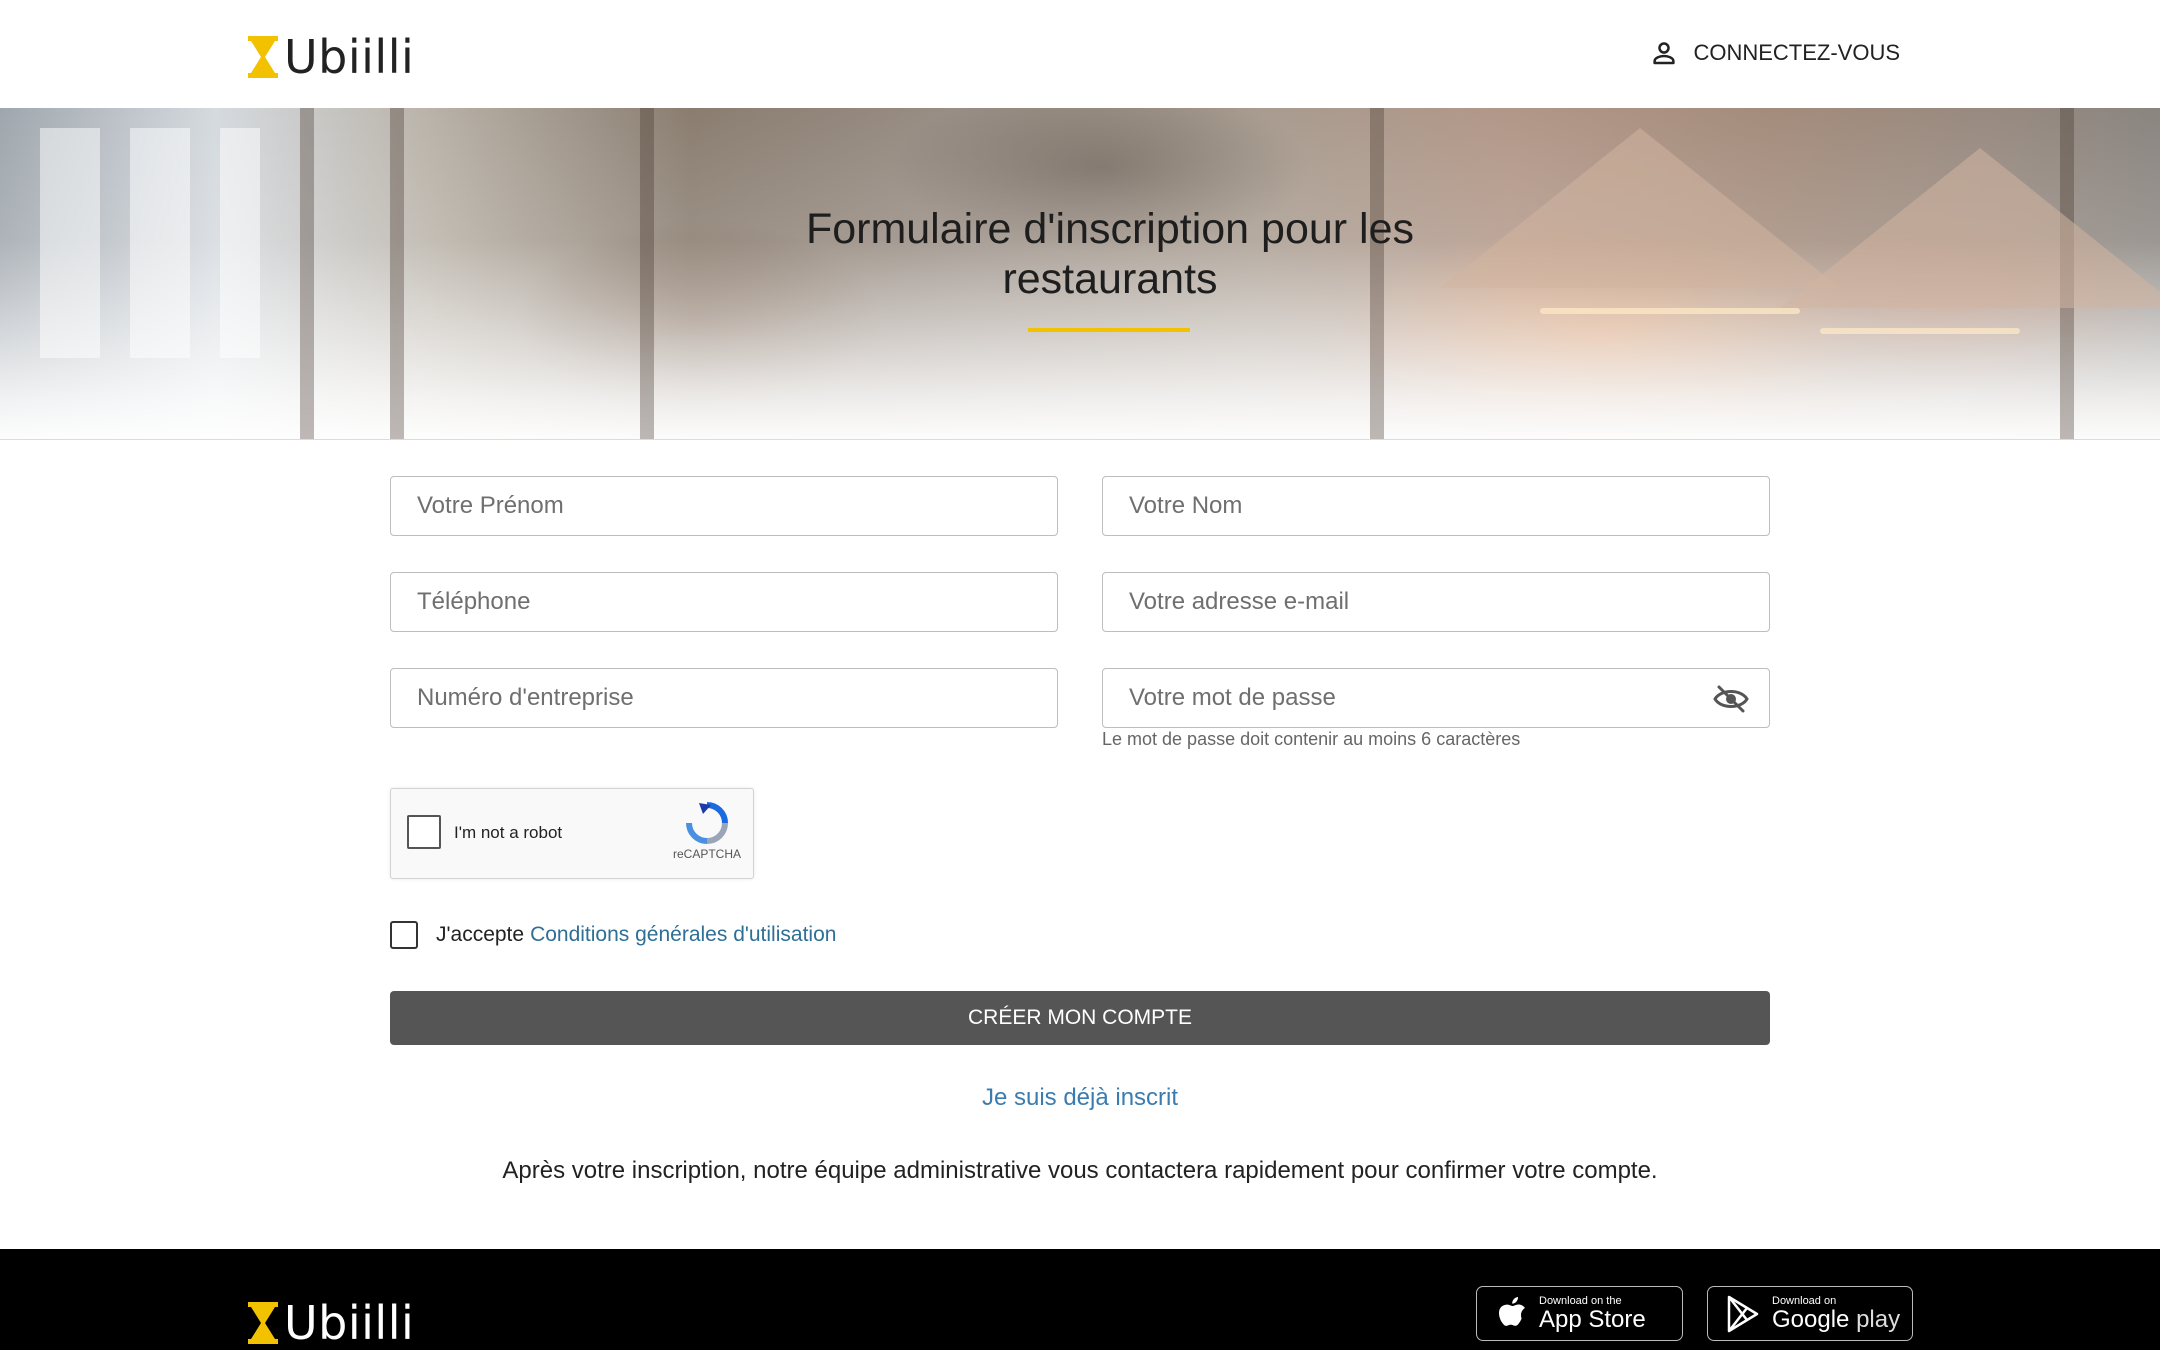 This screenshot has width=2160, height=1350. I want to click on google-play-big-play: play, so click(1878, 1319).